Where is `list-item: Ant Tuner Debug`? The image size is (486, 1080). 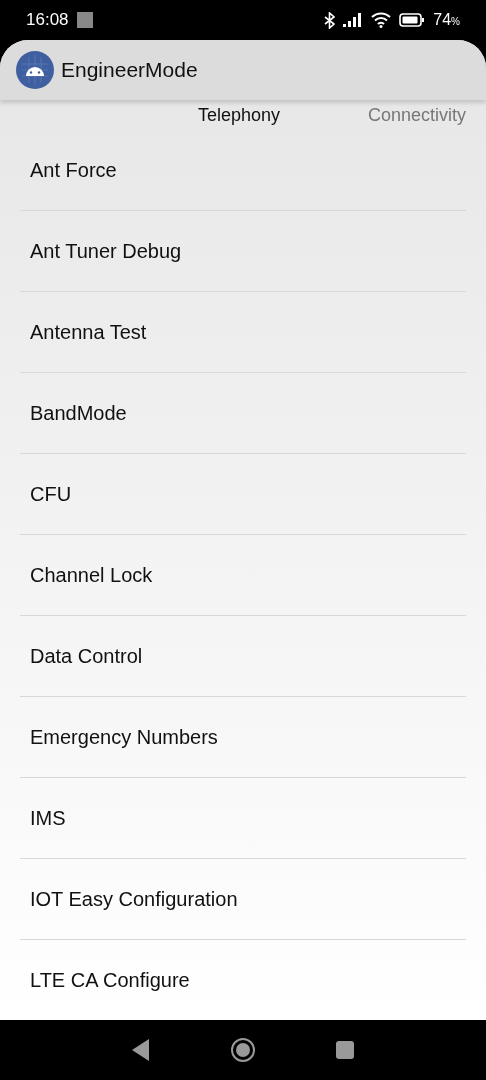 list-item: Ant Tuner Debug is located at coordinates (106, 251).